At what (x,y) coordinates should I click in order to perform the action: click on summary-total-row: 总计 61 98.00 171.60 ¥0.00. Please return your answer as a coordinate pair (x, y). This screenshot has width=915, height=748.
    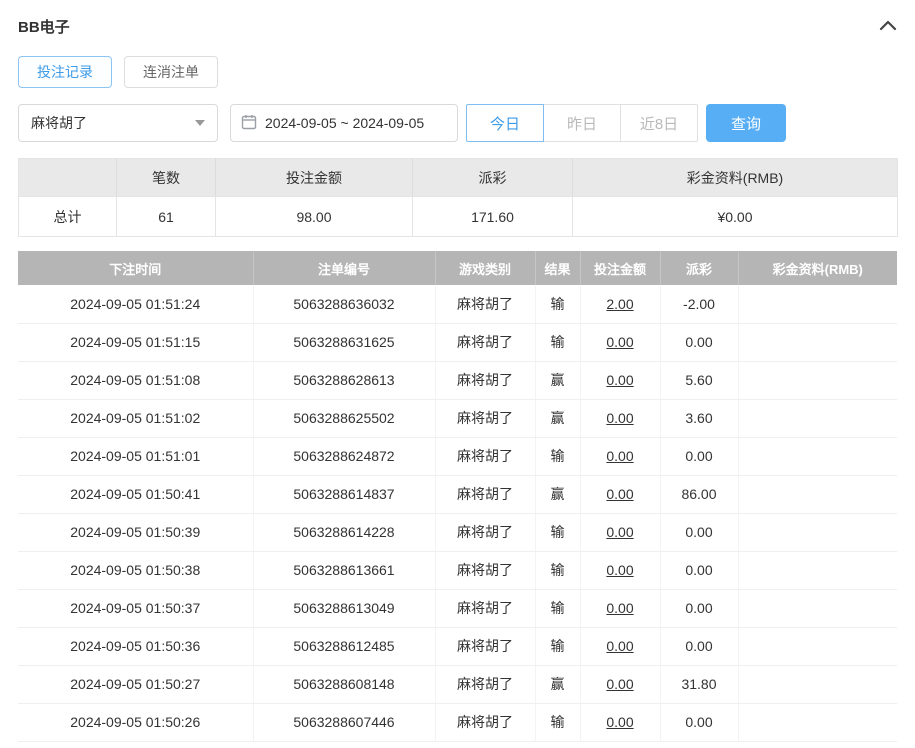
    Looking at the image, I should click on (458, 216).